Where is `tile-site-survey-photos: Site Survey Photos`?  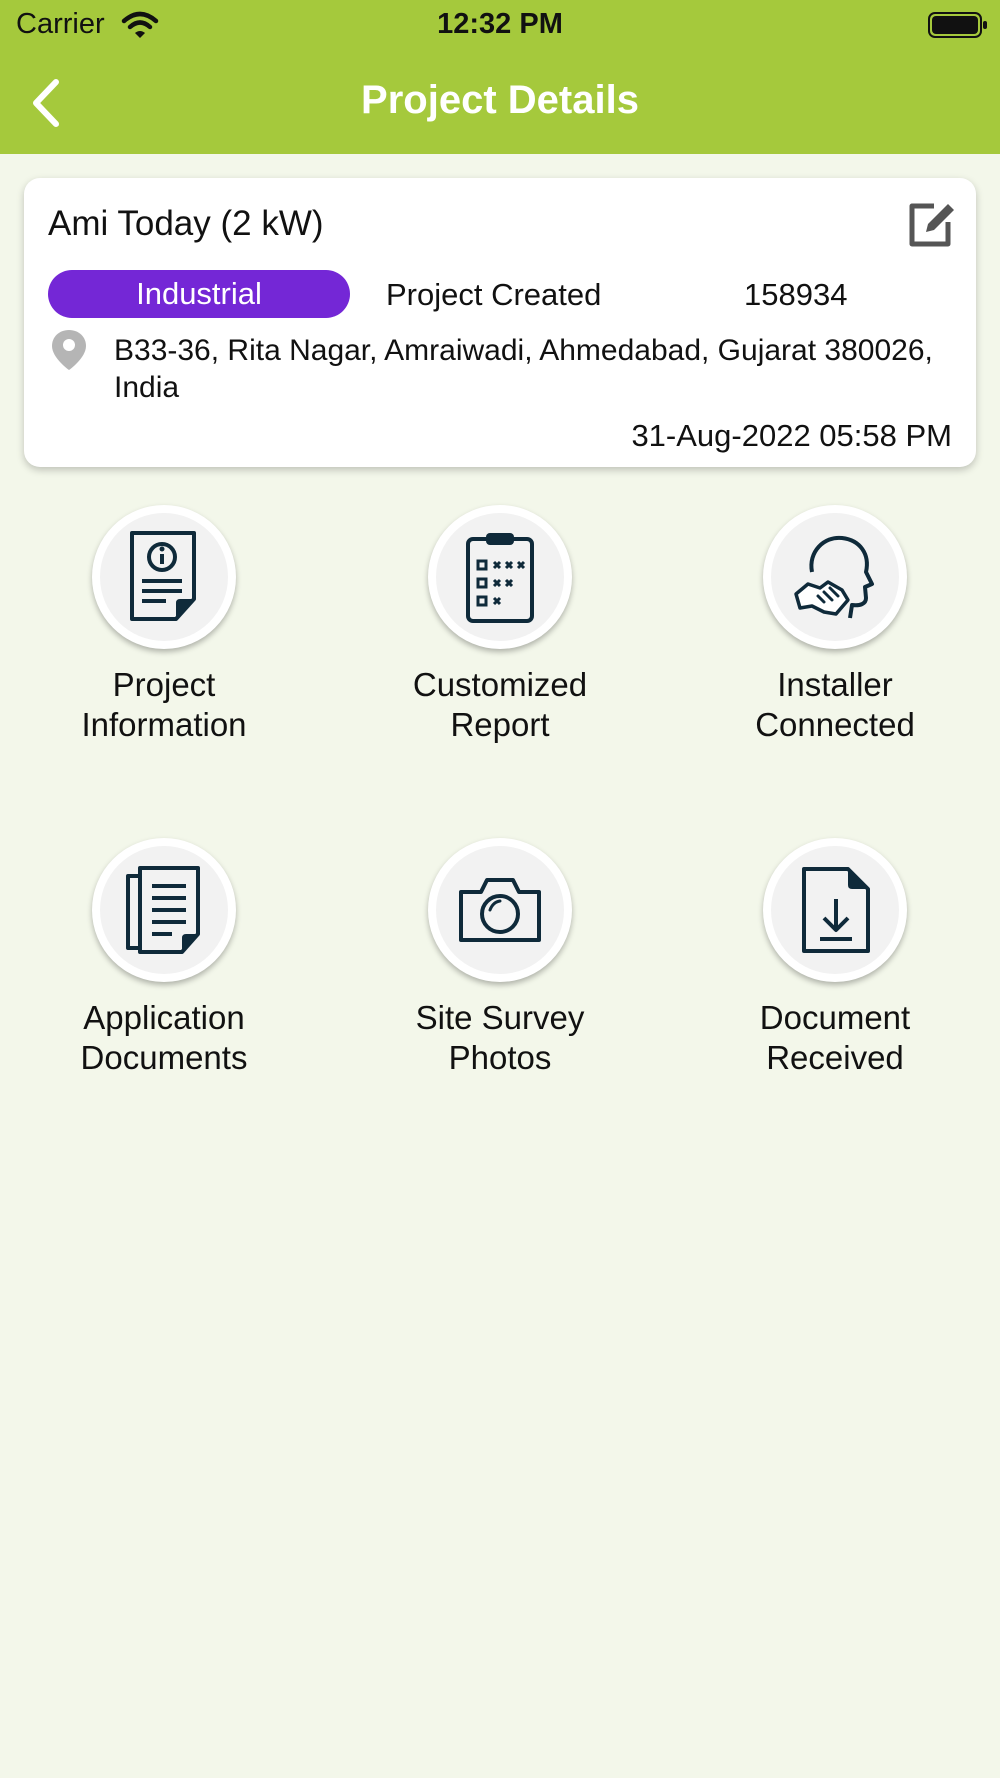 tile-site-survey-photos: Site Survey Photos is located at coordinates (500, 958).